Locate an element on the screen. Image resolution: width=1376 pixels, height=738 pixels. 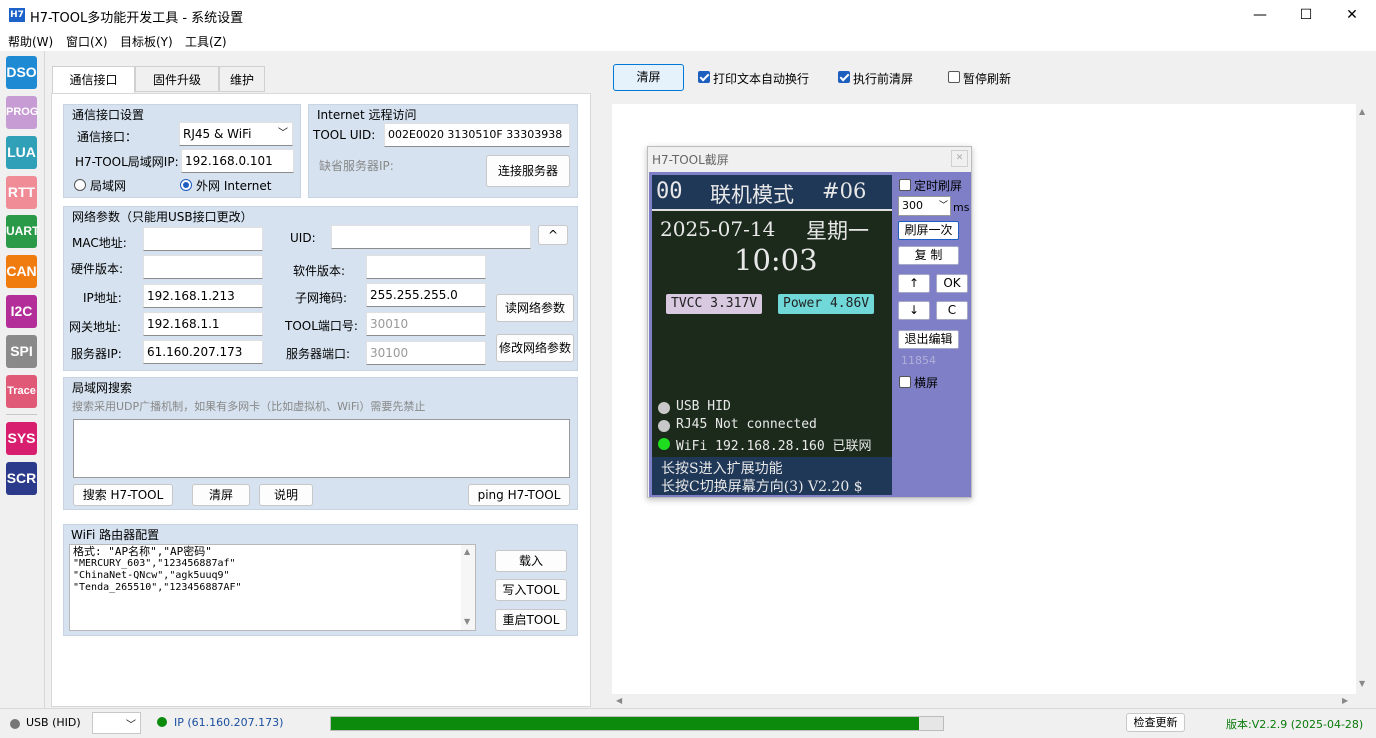
close-button: ✕ is located at coordinates (1352, 15).